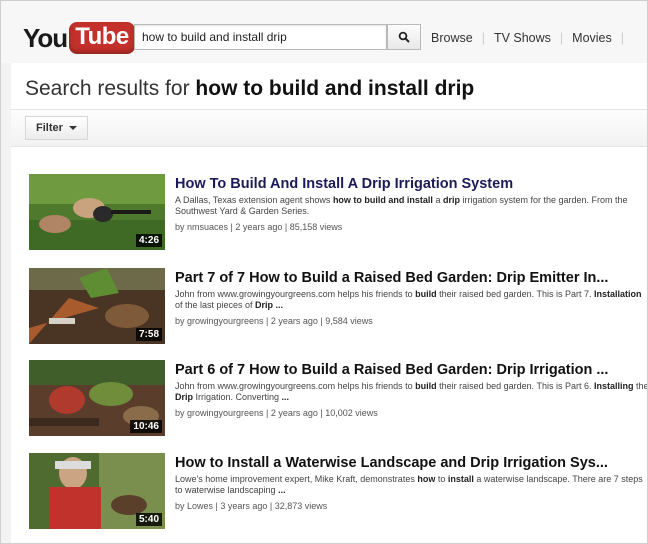 This screenshot has height=544, width=648. I want to click on top-nav: Browse | TV Shows | Movies |, so click(532, 38).